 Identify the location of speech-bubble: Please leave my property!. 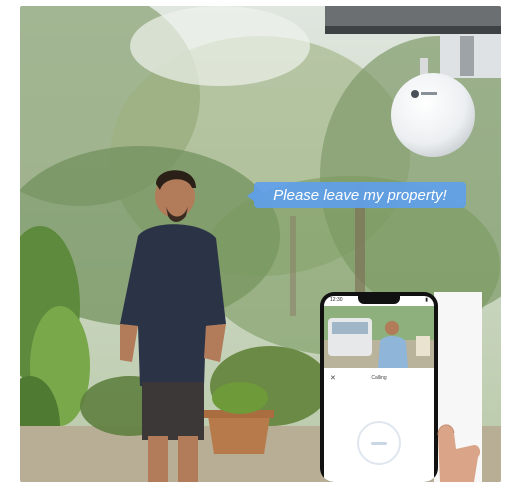
(356, 195).